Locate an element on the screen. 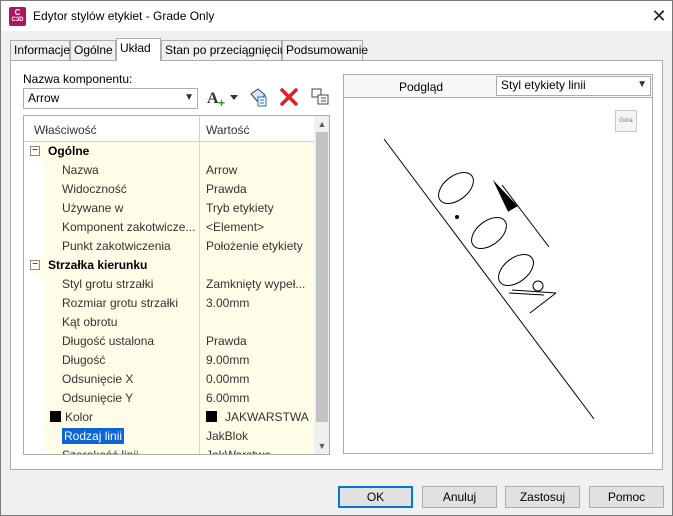 The image size is (673, 516). property-name: Odsunięcie X is located at coordinates (121, 379).